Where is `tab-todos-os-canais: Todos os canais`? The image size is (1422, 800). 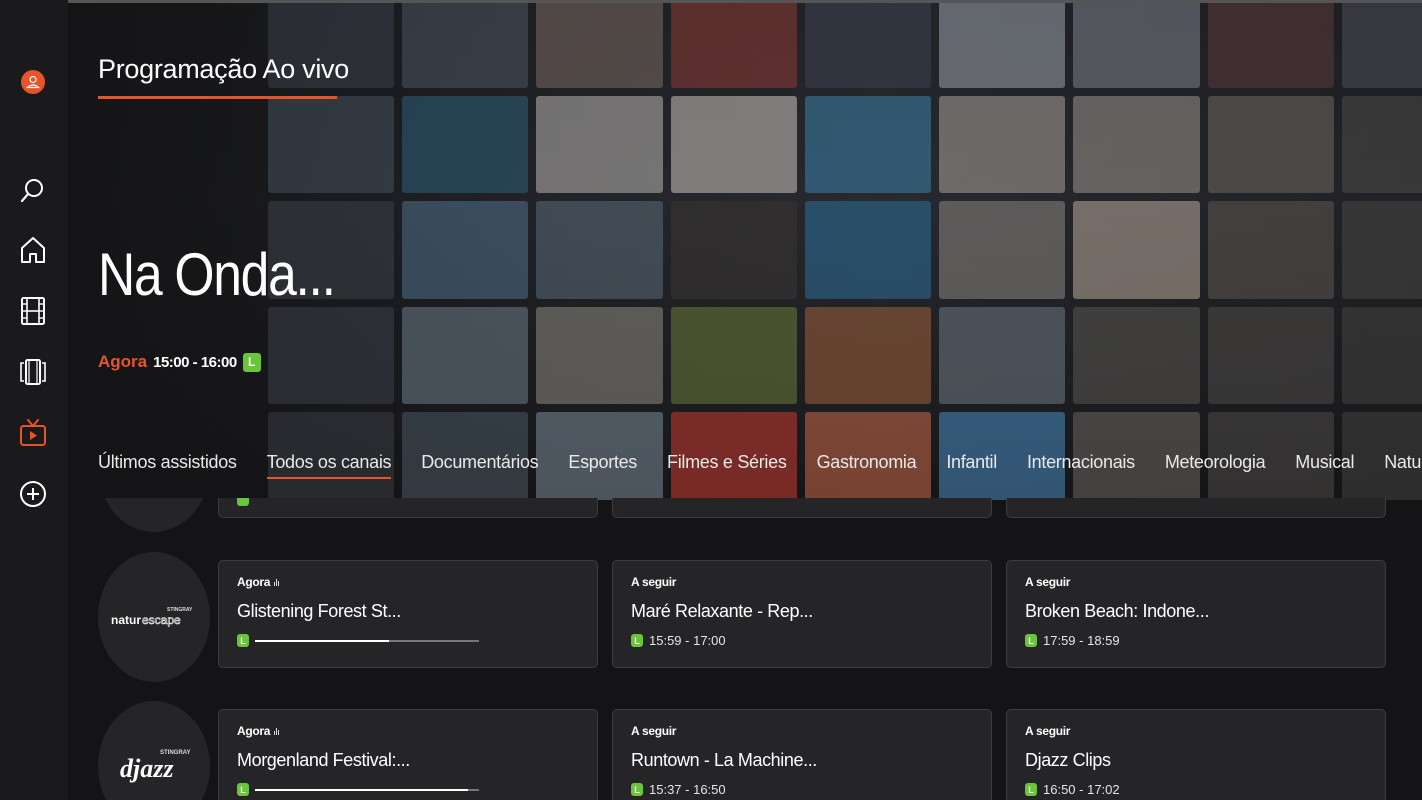
tab-todos-os-canais: Todos os canais is located at coordinates (329, 465).